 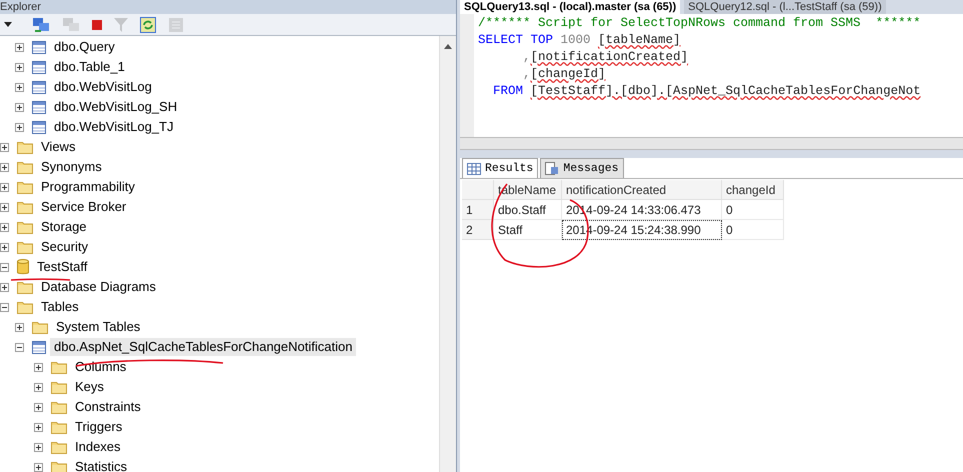 What do you see at coordinates (20, 7) in the screenshot?
I see `panel-title: Explorer` at bounding box center [20, 7].